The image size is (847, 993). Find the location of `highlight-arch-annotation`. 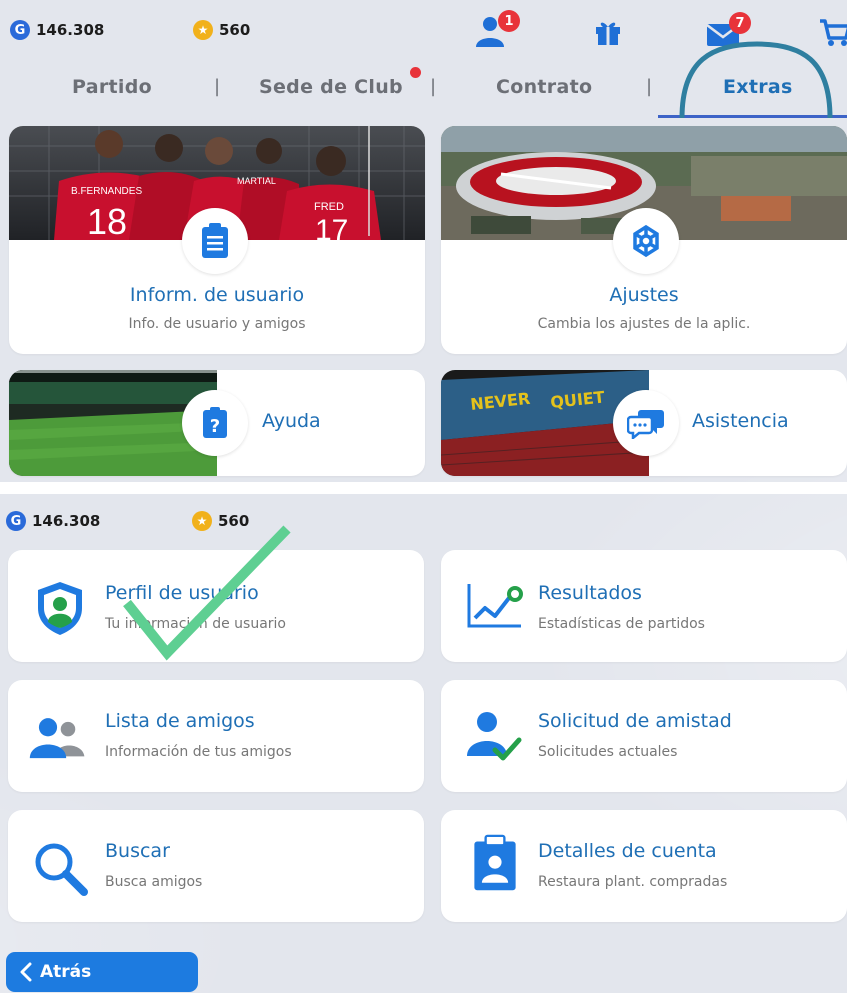

highlight-arch-annotation is located at coordinates (756, 80).